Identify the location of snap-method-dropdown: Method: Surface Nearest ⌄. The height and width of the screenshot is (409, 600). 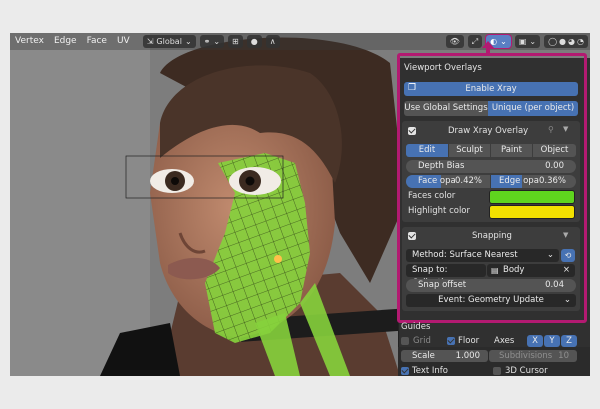
(482, 255).